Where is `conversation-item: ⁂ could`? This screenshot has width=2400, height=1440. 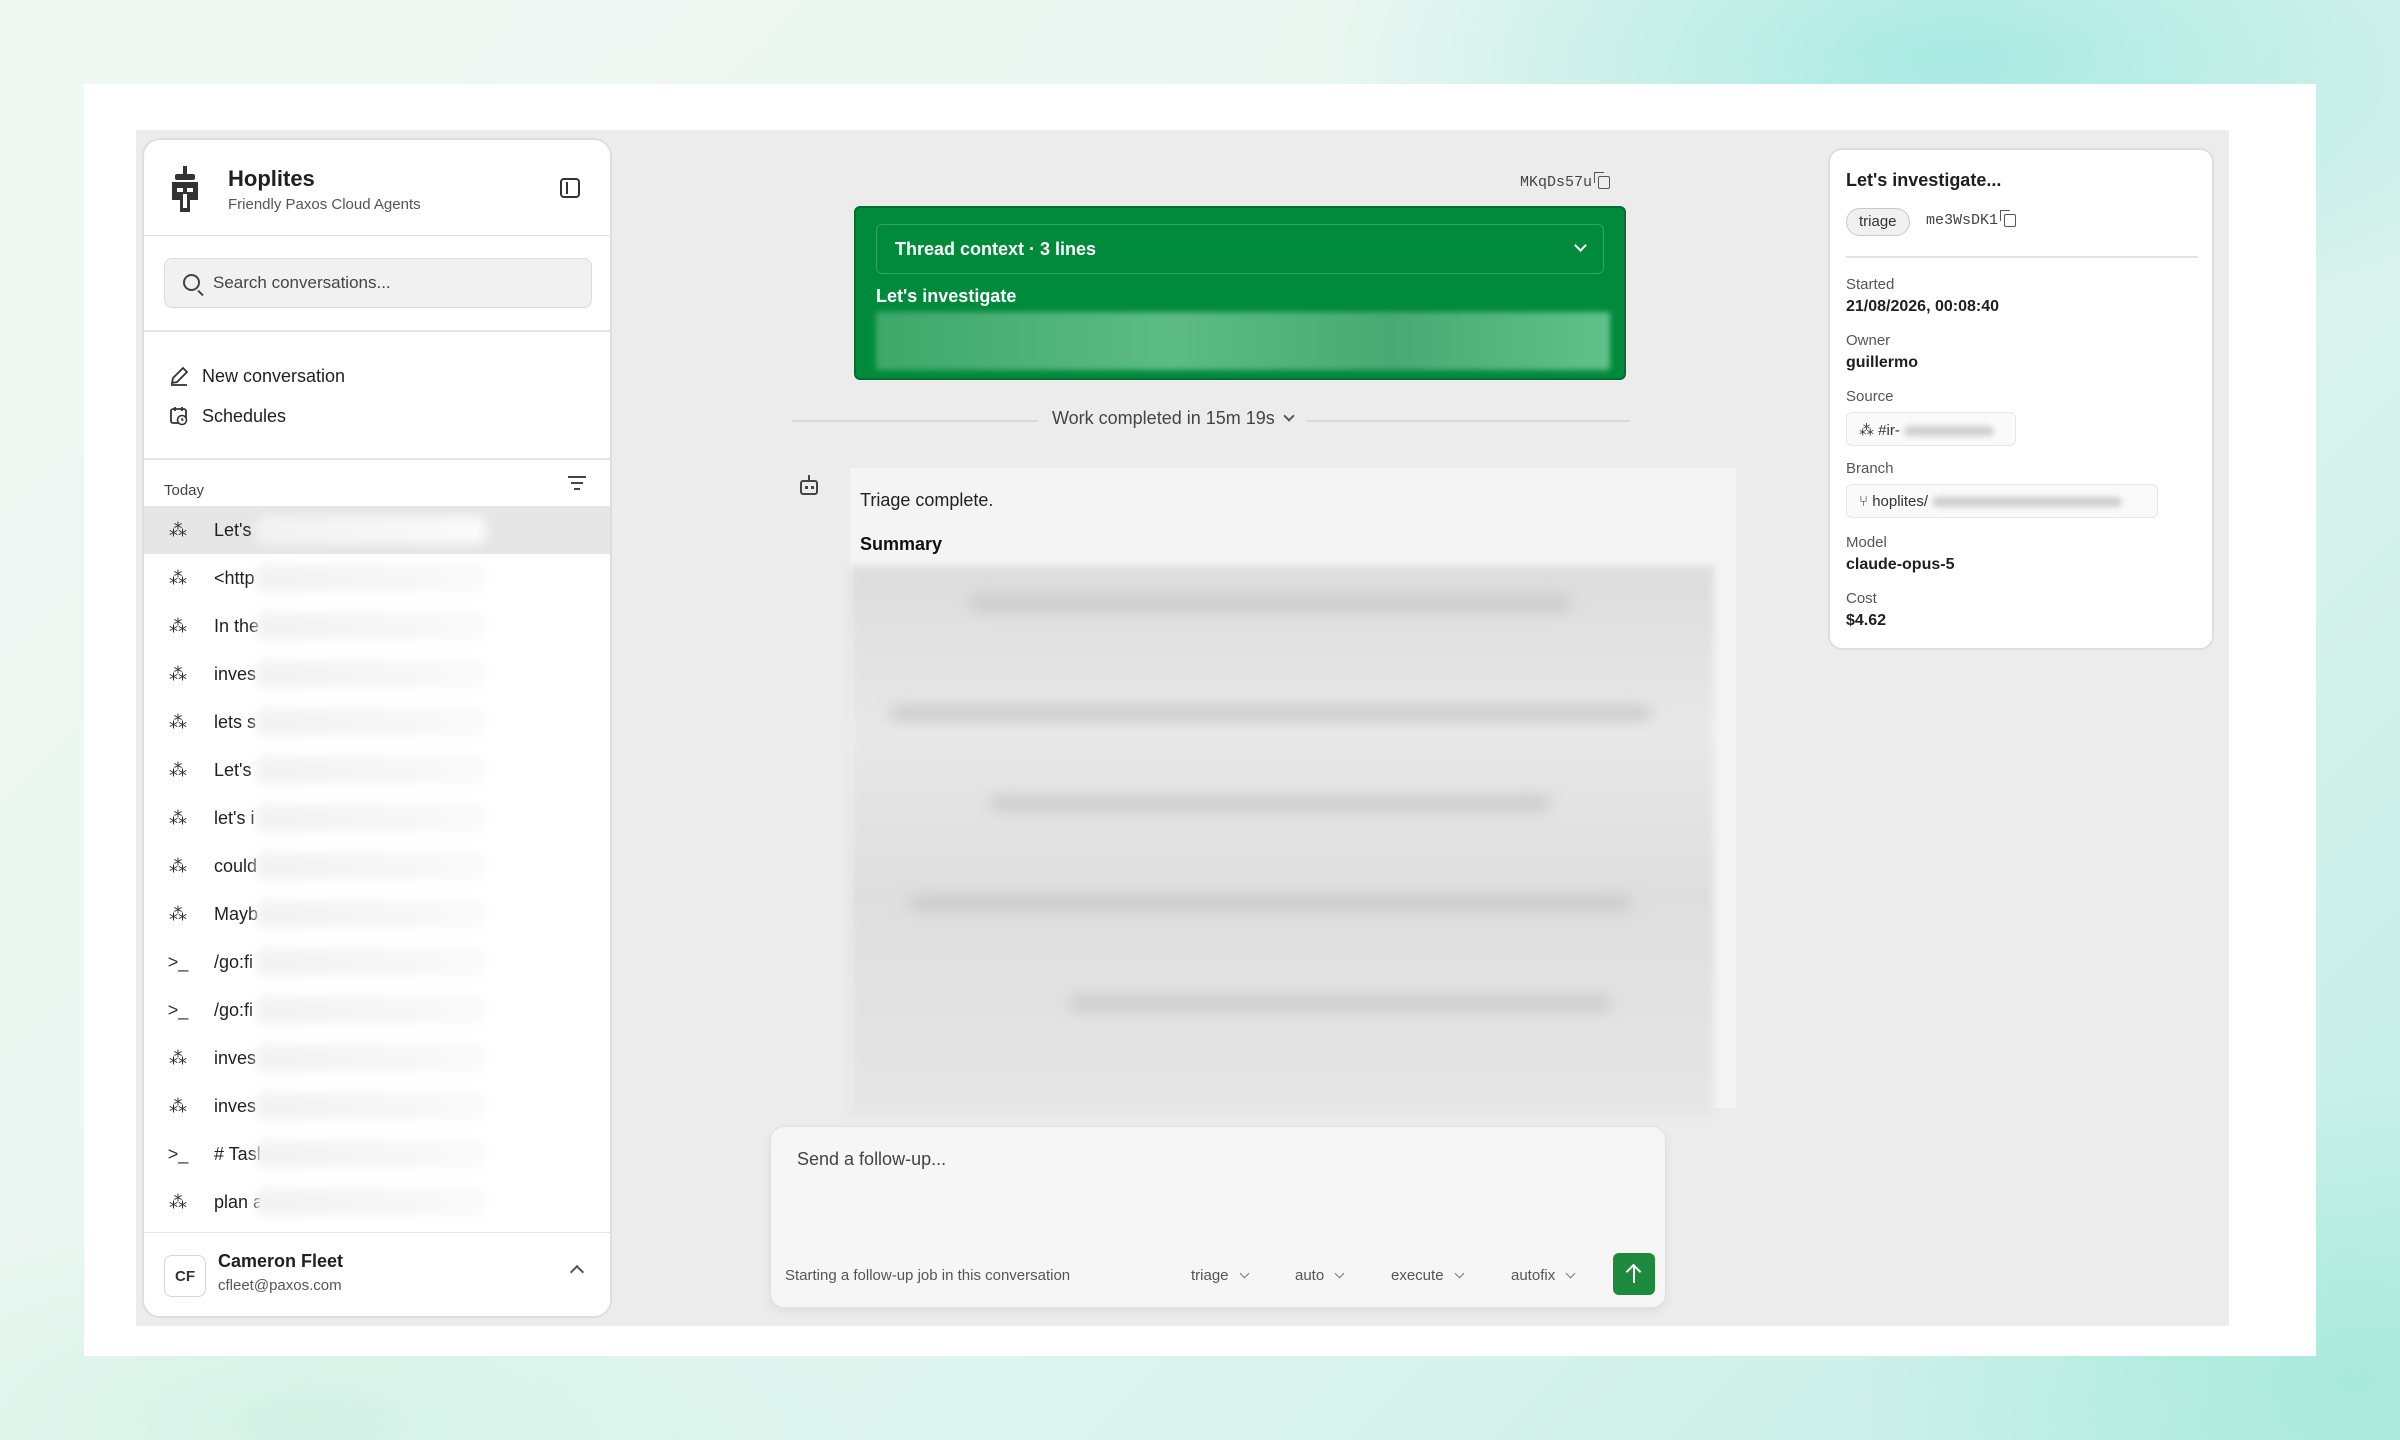
conversation-item: ⁂ could is located at coordinates (377, 866).